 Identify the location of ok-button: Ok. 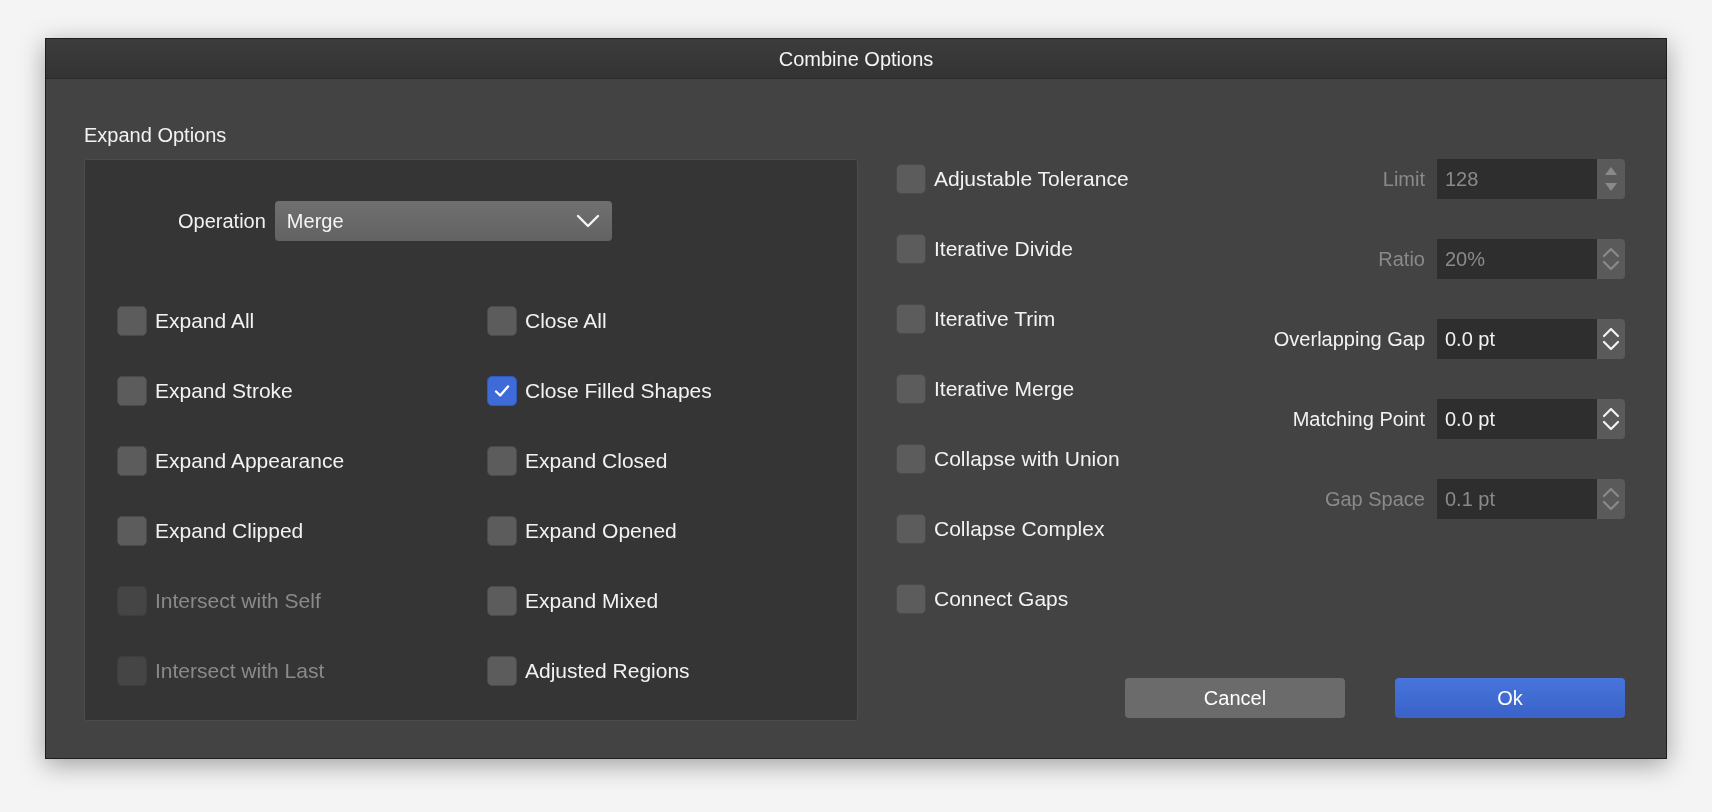
(1510, 698).